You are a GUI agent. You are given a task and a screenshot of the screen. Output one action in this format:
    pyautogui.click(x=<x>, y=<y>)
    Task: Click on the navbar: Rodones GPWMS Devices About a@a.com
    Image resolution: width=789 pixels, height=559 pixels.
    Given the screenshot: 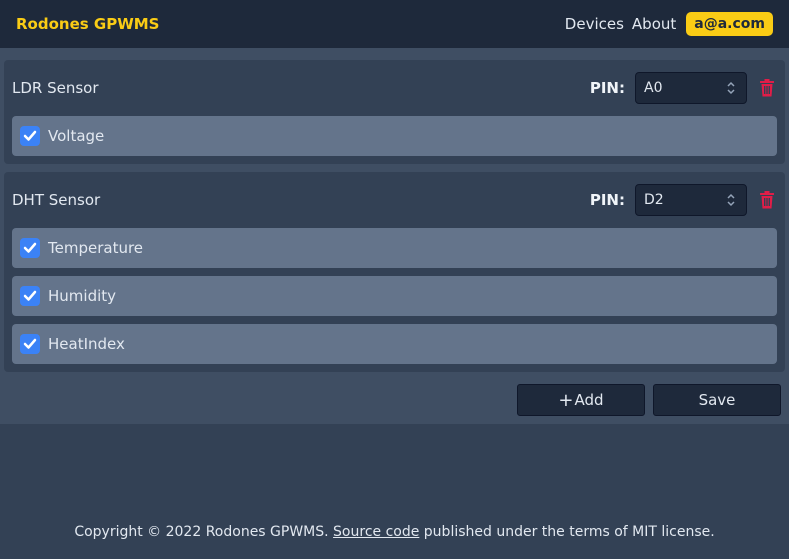 What is the action you would take?
    pyautogui.click(x=394, y=24)
    